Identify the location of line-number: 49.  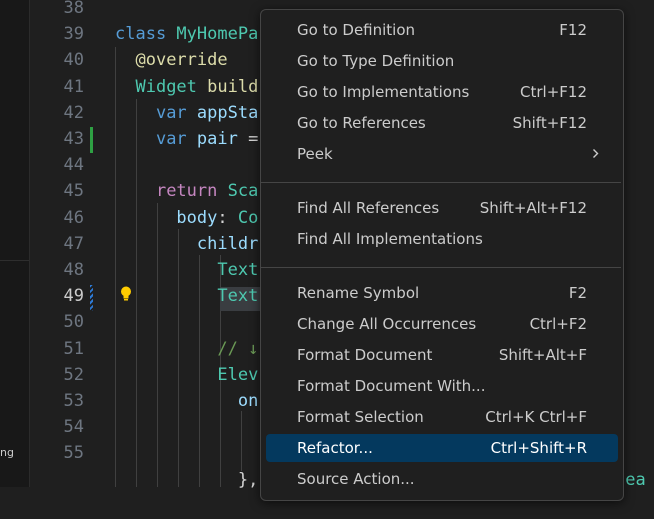
(73, 296).